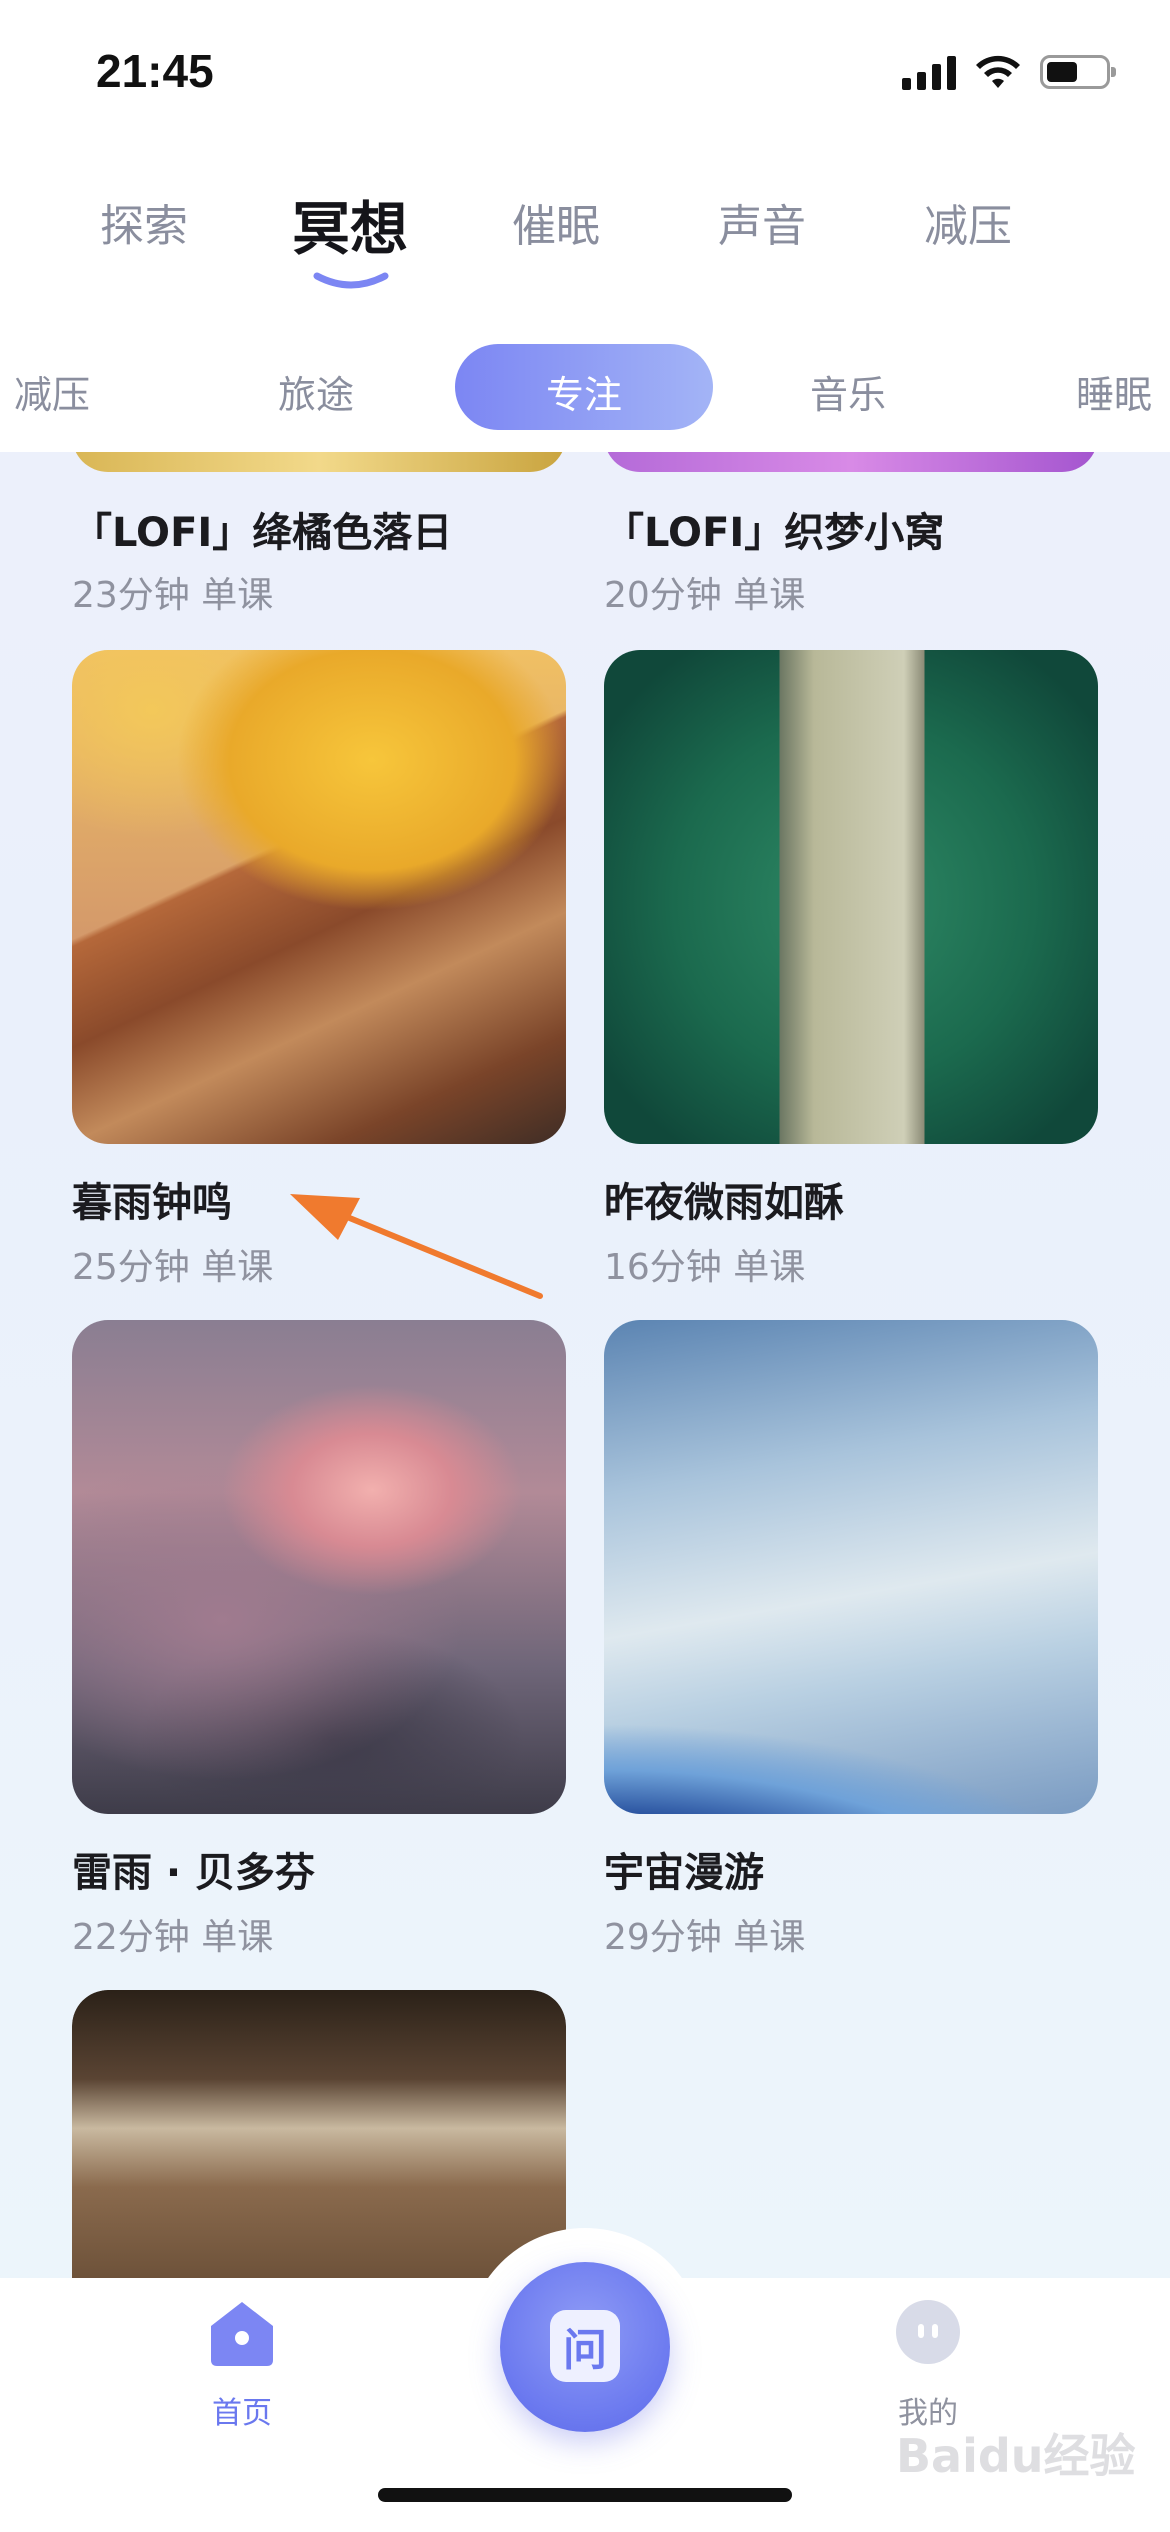 The height and width of the screenshot is (2532, 1170). Describe the element at coordinates (242, 2334) in the screenshot. I see `home-icon` at that location.